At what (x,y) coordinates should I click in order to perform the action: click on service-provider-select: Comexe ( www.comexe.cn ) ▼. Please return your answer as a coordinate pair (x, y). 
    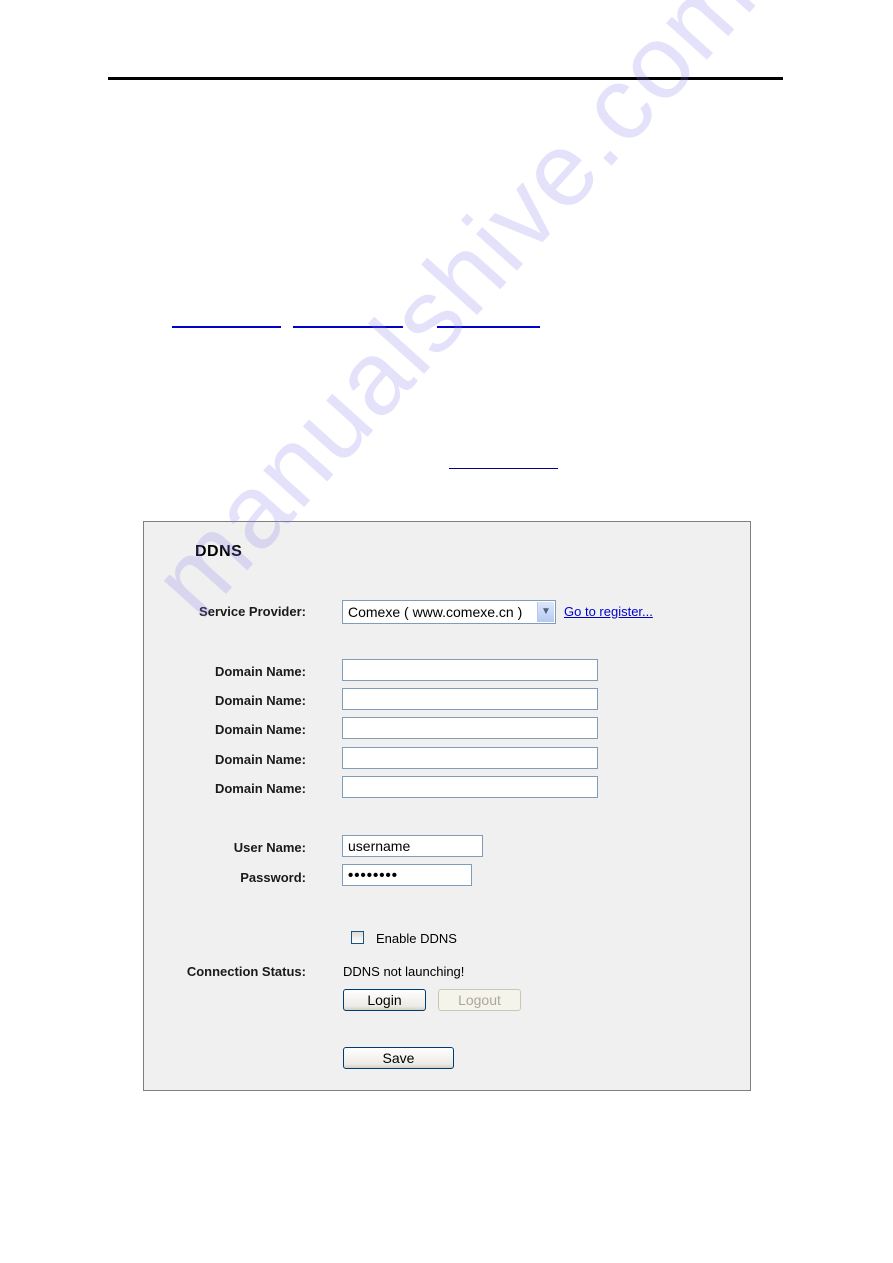
    Looking at the image, I should click on (449, 612).